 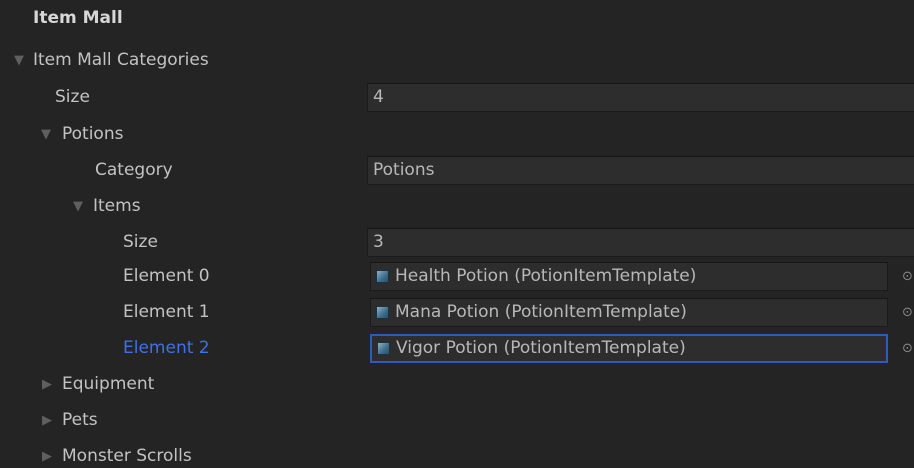 What do you see at coordinates (640, 242) in the screenshot?
I see `items-size-input: 3` at bounding box center [640, 242].